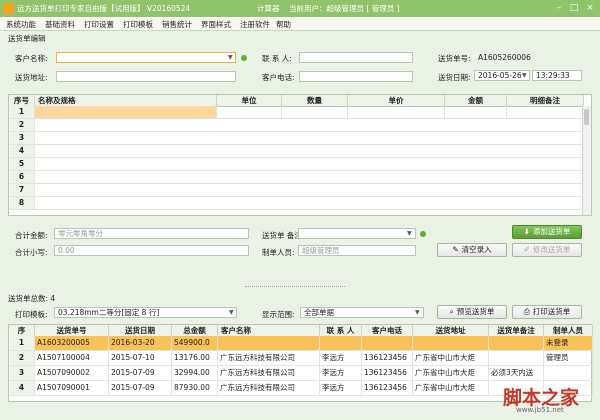  I want to click on col-price: 单价, so click(396, 100).